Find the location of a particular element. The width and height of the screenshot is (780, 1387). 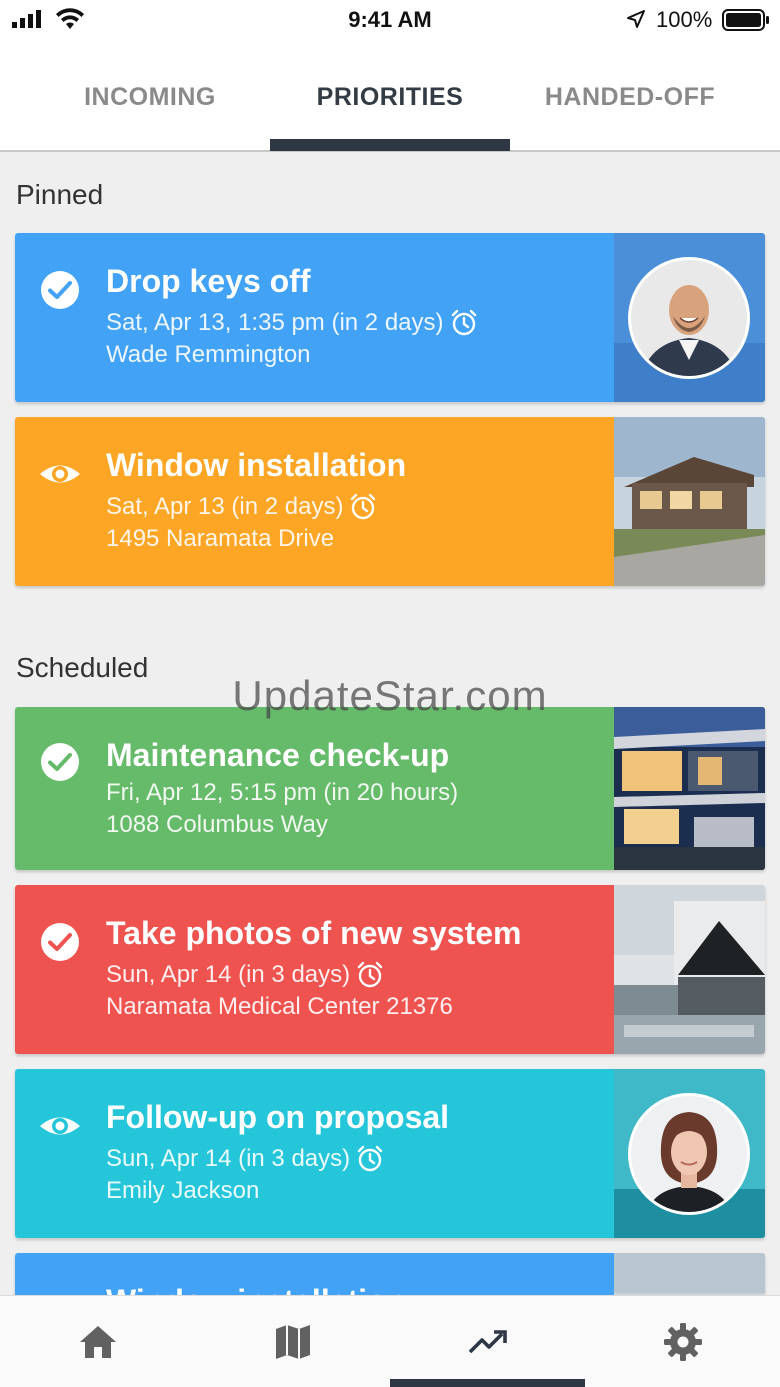

card-subject: 1495 Naramata Drive is located at coordinates (220, 538).